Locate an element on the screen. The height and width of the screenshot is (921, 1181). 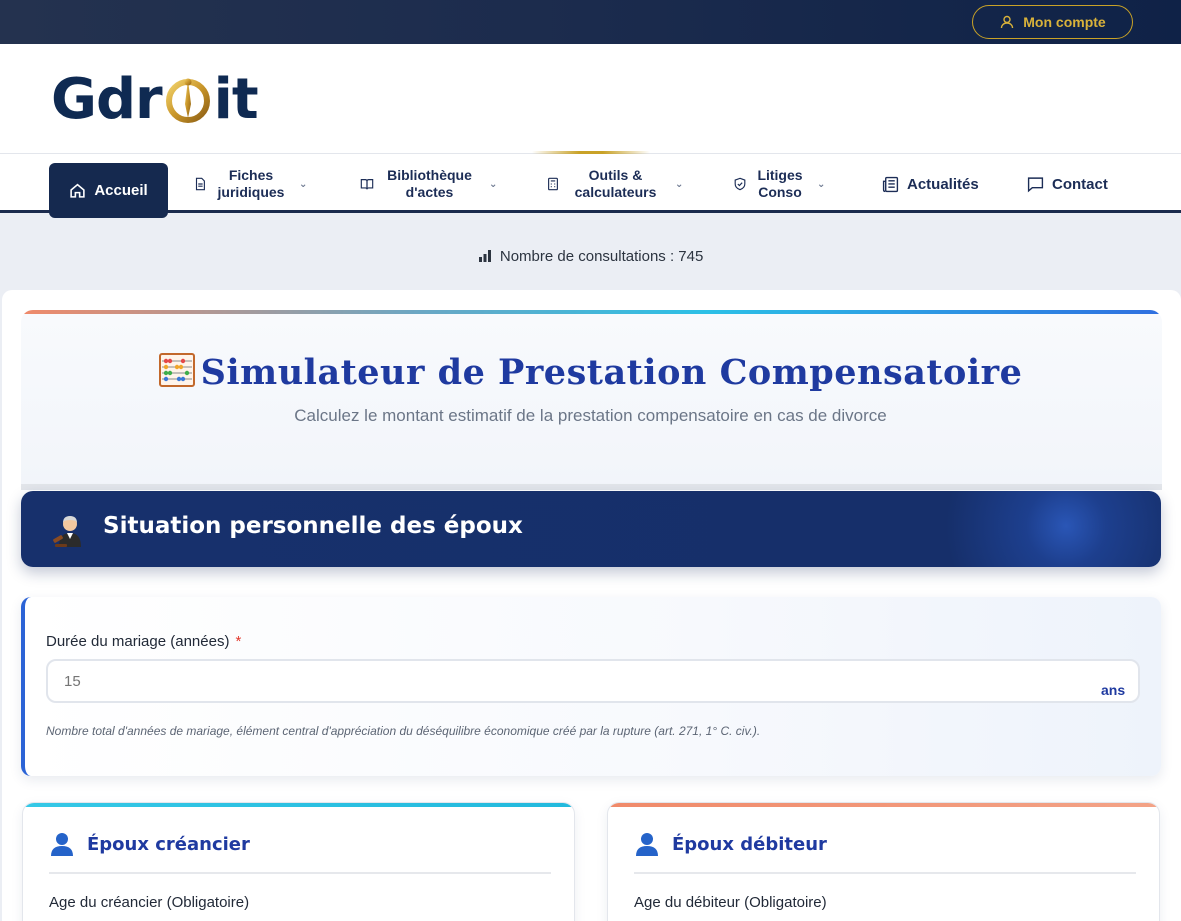
site-logo: Gdr it is located at coordinates (155, 99).